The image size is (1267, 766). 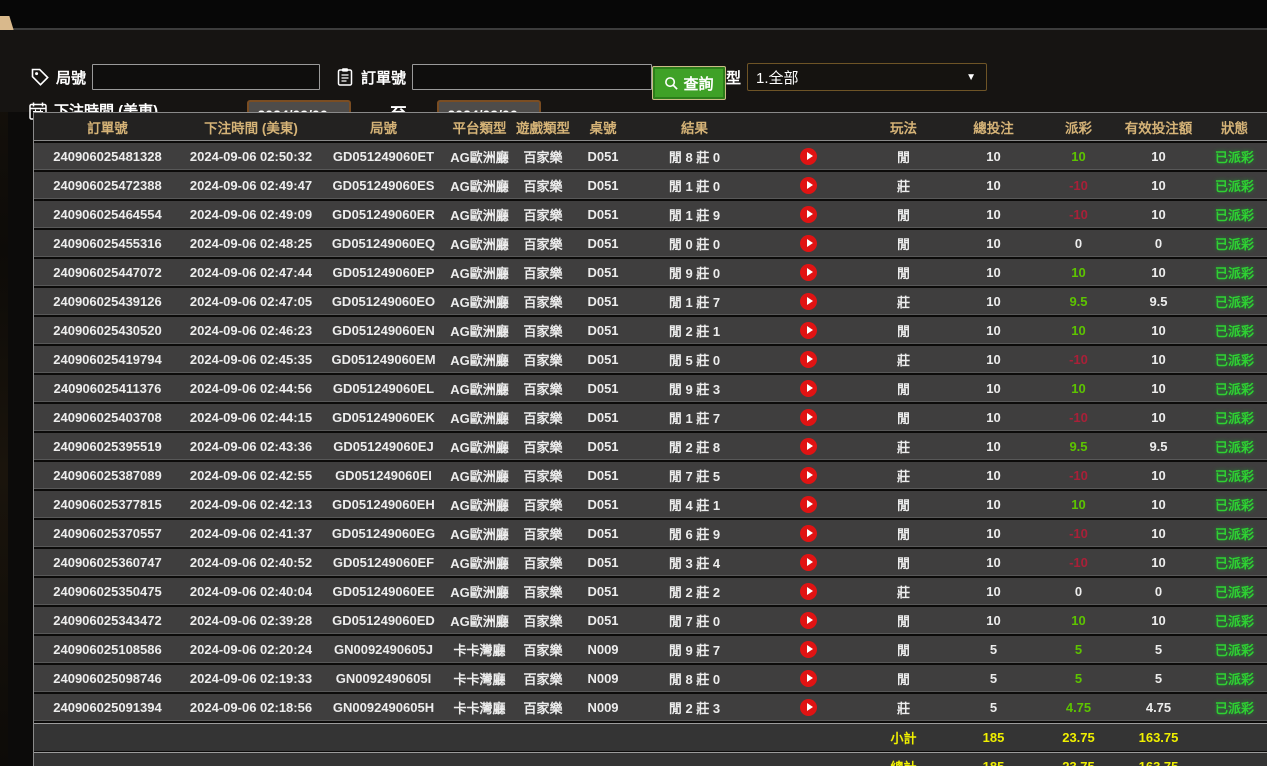 What do you see at coordinates (1158, 762) in the screenshot?
I see `grand-total-valid: 163.75` at bounding box center [1158, 762].